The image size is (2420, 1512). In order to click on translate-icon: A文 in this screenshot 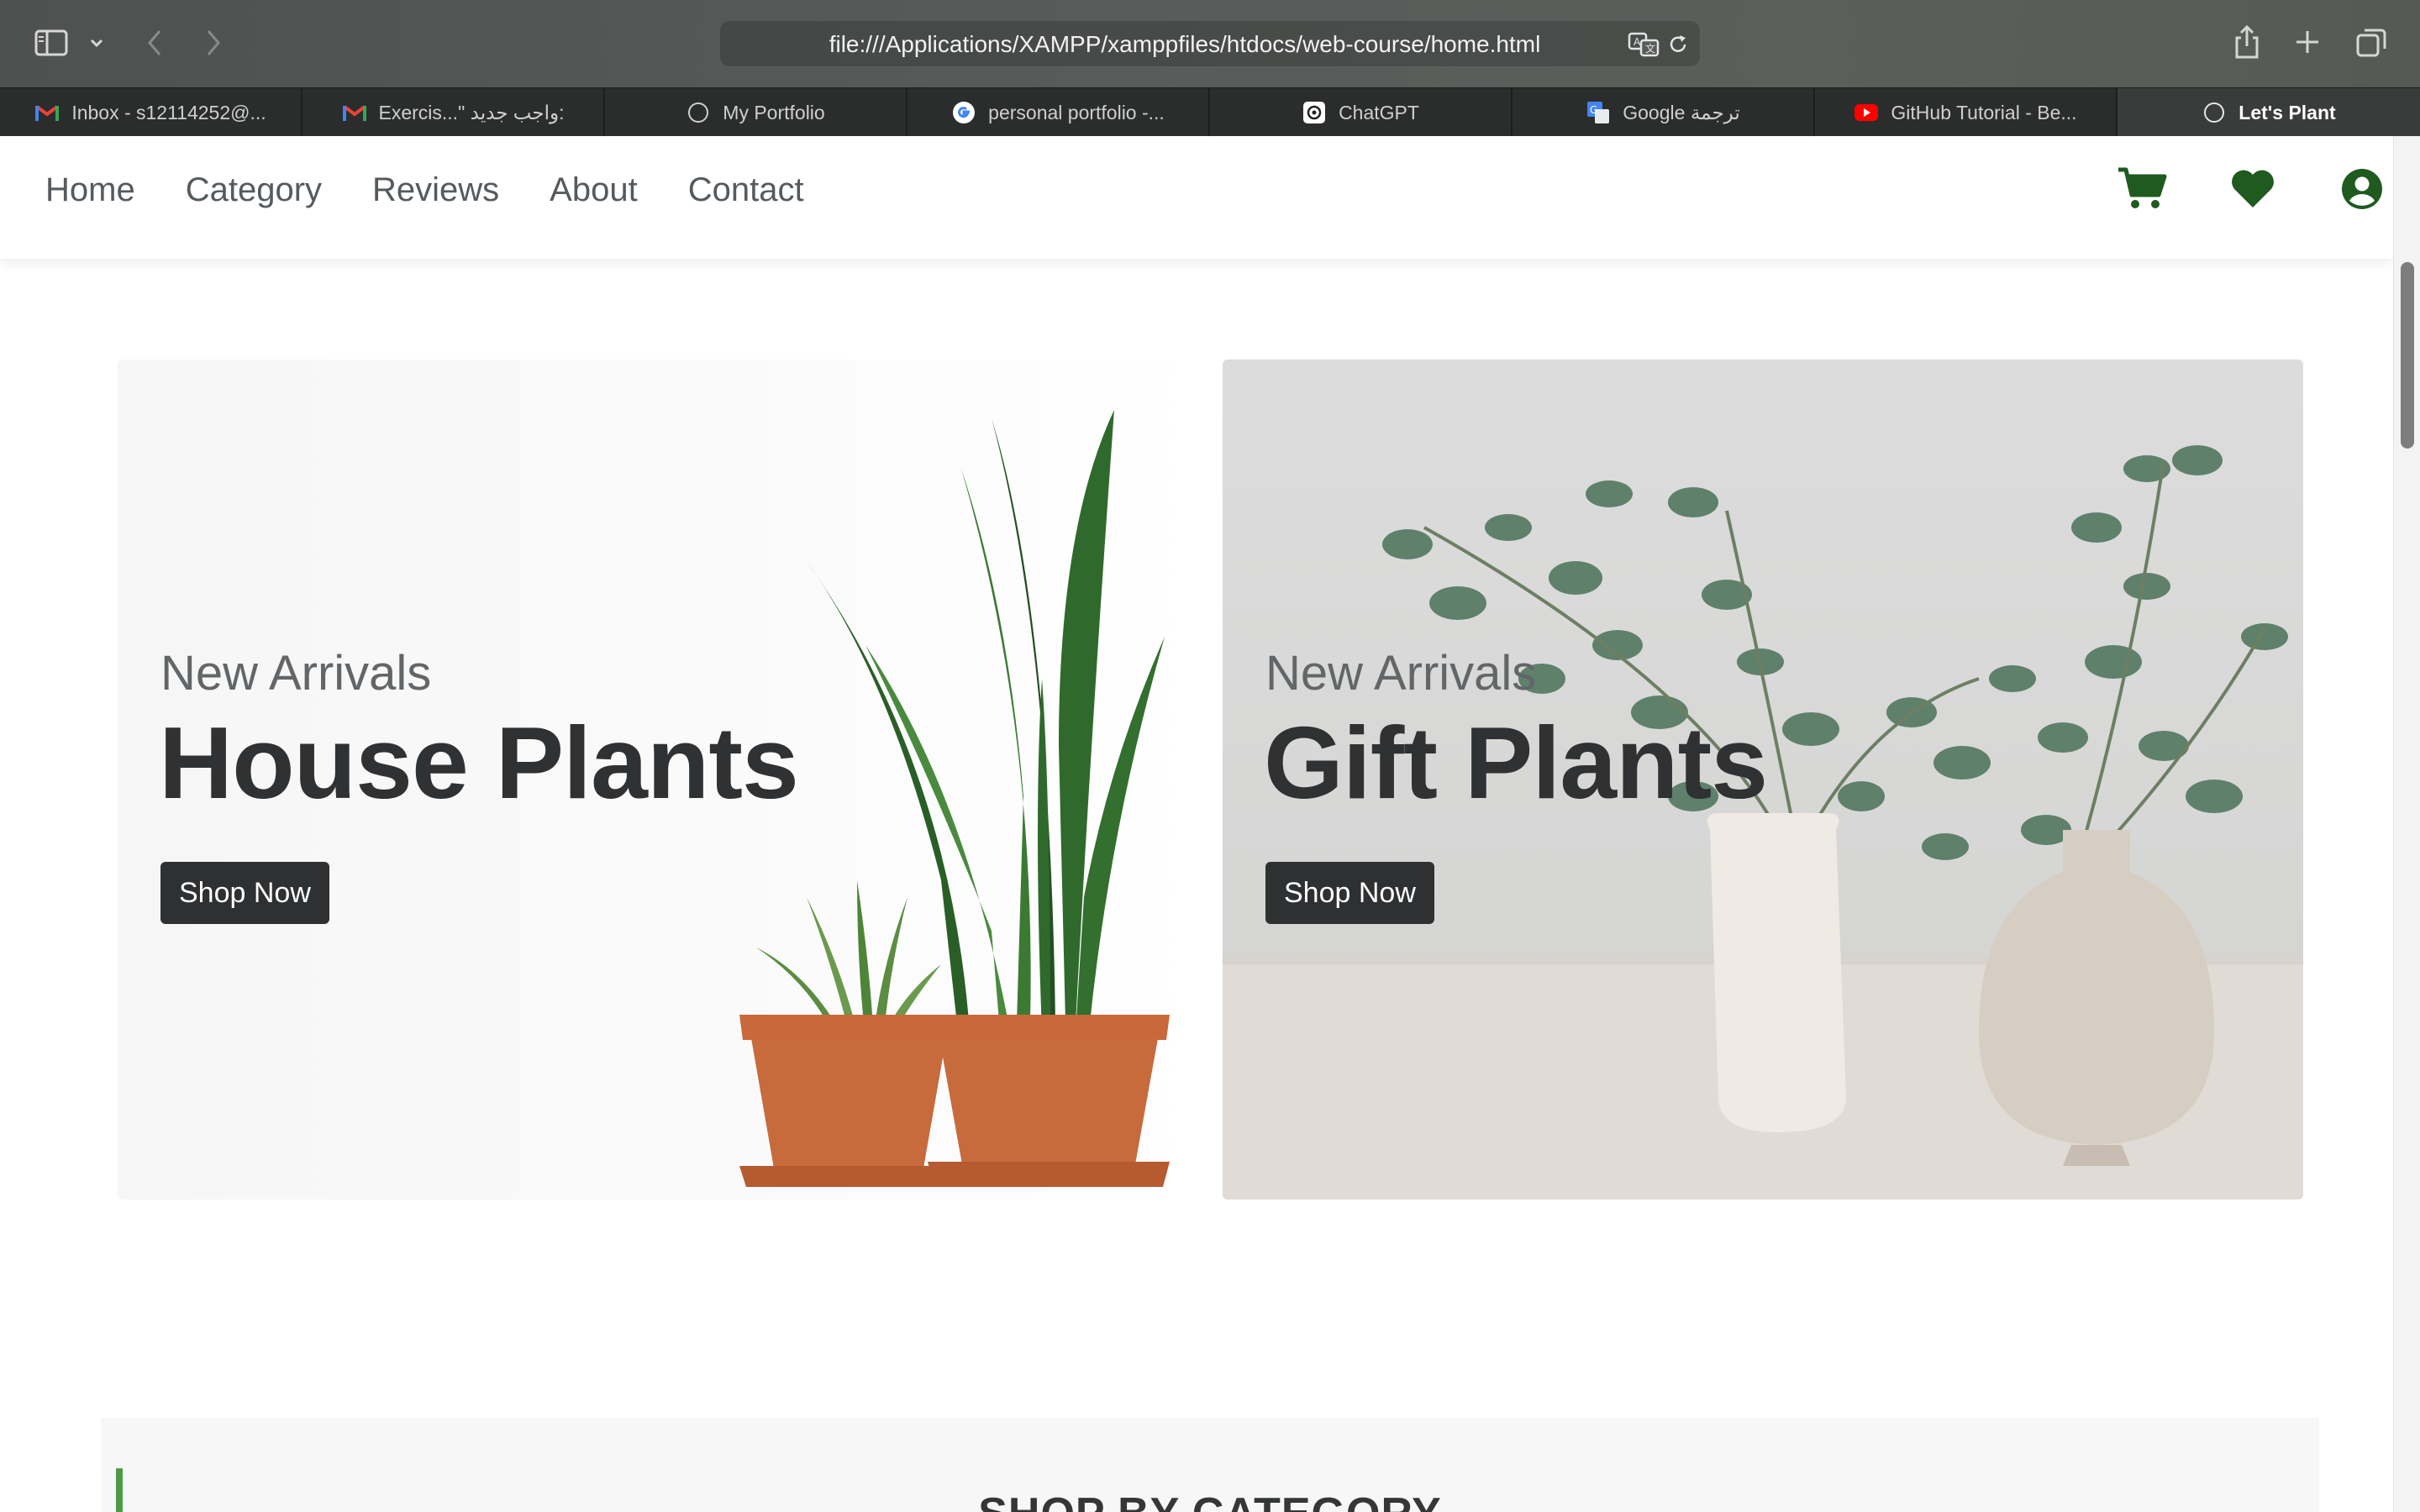, I will do `click(1645, 44)`.